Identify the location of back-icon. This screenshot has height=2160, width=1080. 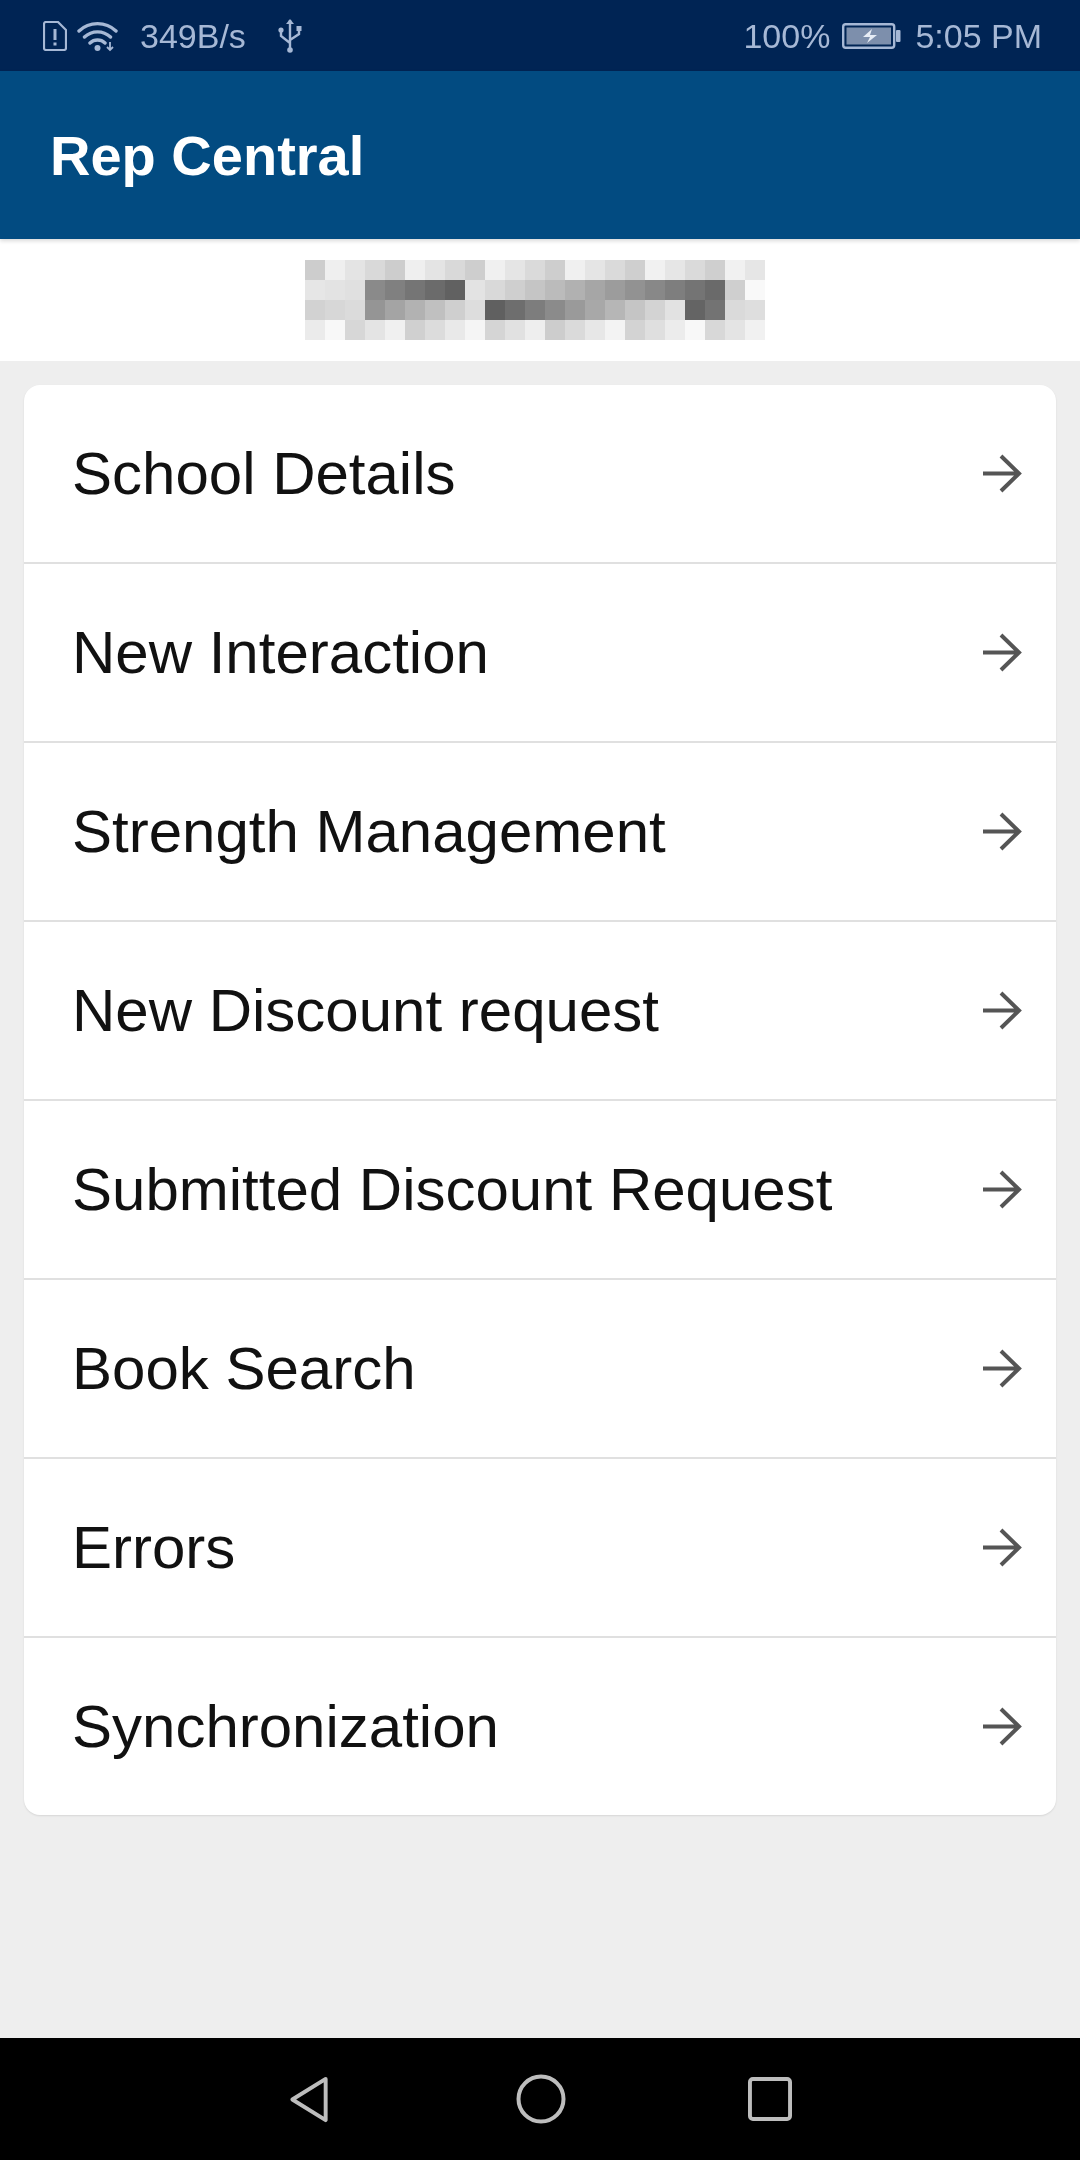
(309, 2099).